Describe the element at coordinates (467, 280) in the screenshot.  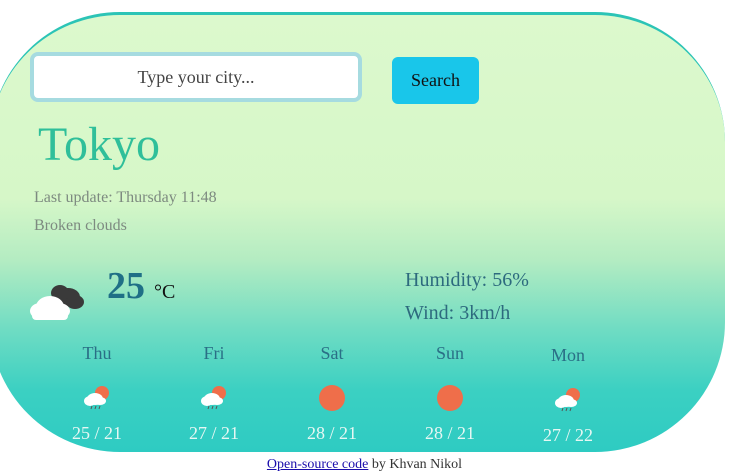
I see `humidity-text: Humidity: 56%` at that location.